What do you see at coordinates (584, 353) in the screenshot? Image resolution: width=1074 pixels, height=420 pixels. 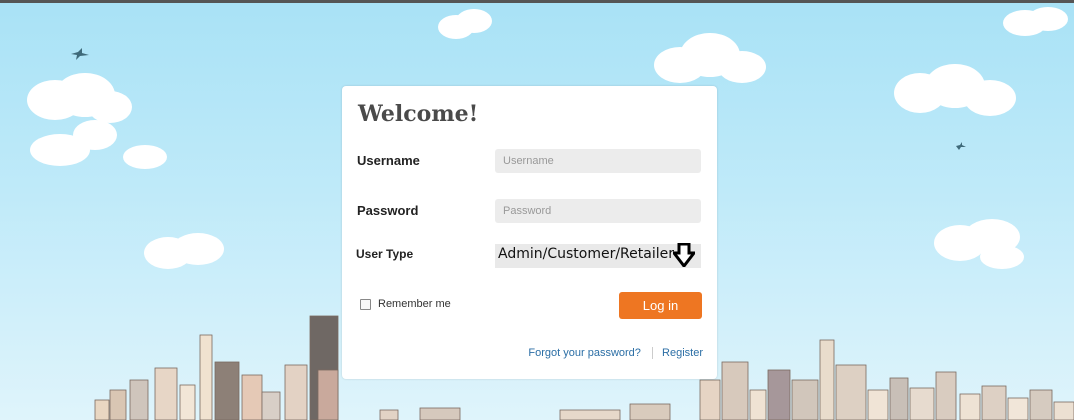 I see `forgot-password-link: Forgot your password?` at bounding box center [584, 353].